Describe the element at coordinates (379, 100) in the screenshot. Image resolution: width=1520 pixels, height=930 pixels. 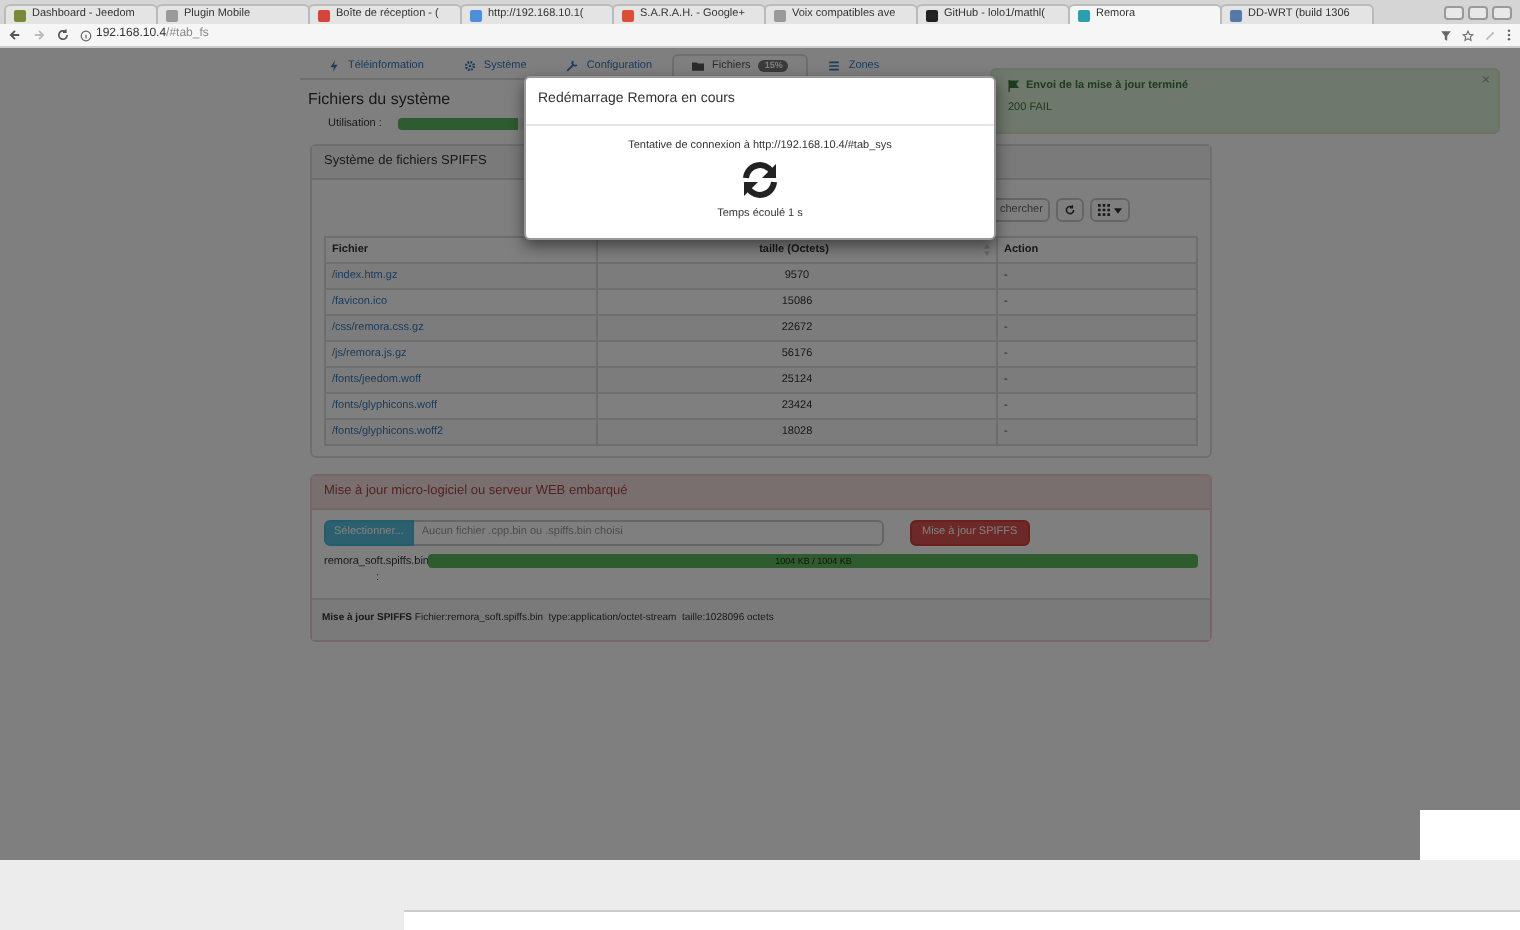
I see `page-heading: Fichiers du système` at that location.